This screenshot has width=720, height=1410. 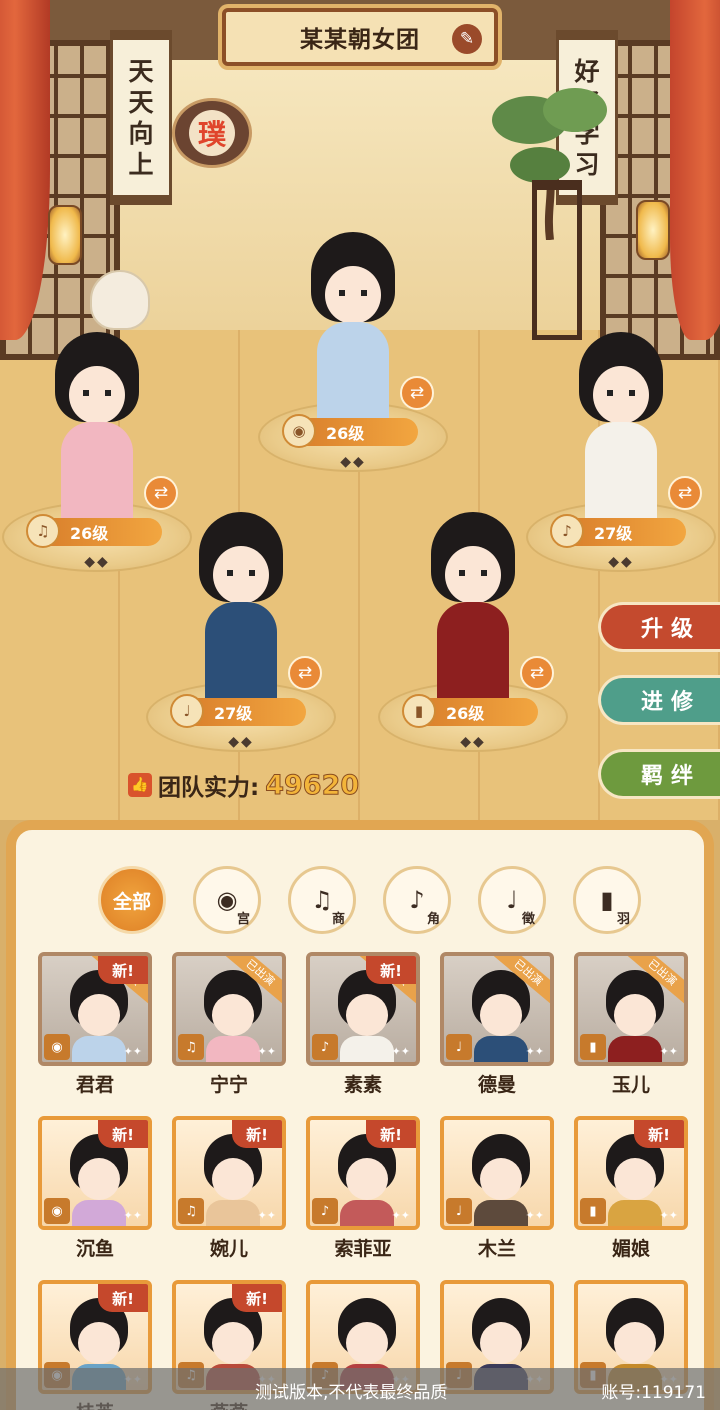 What do you see at coordinates (496, 1249) in the screenshot?
I see `character-name: 木兰` at bounding box center [496, 1249].